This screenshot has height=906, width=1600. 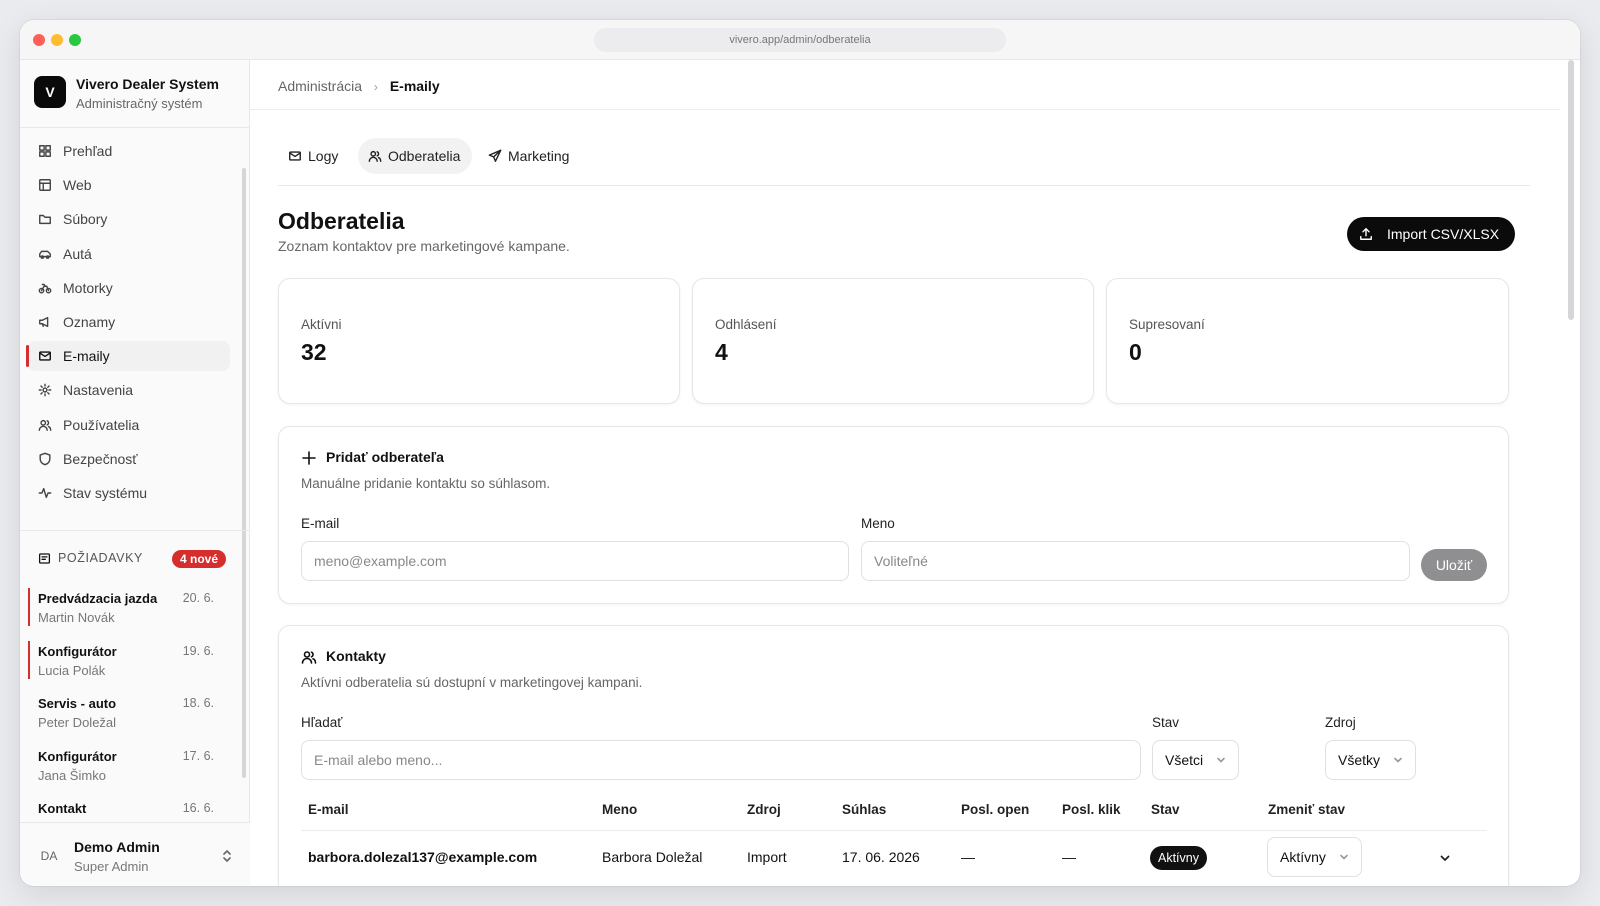 I want to click on request-person: Jana Šimko, so click(x=72, y=775).